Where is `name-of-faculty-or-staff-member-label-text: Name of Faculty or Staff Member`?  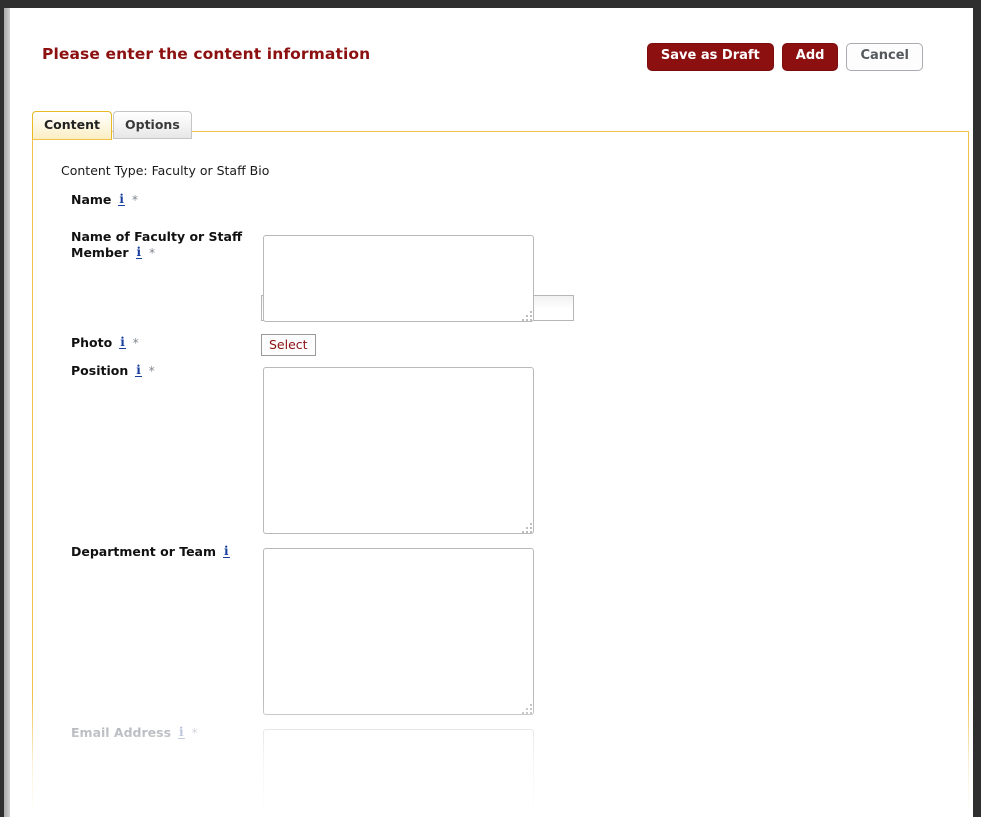 name-of-faculty-or-staff-member-label-text: Name of Faculty or Staff Member is located at coordinates (157, 244).